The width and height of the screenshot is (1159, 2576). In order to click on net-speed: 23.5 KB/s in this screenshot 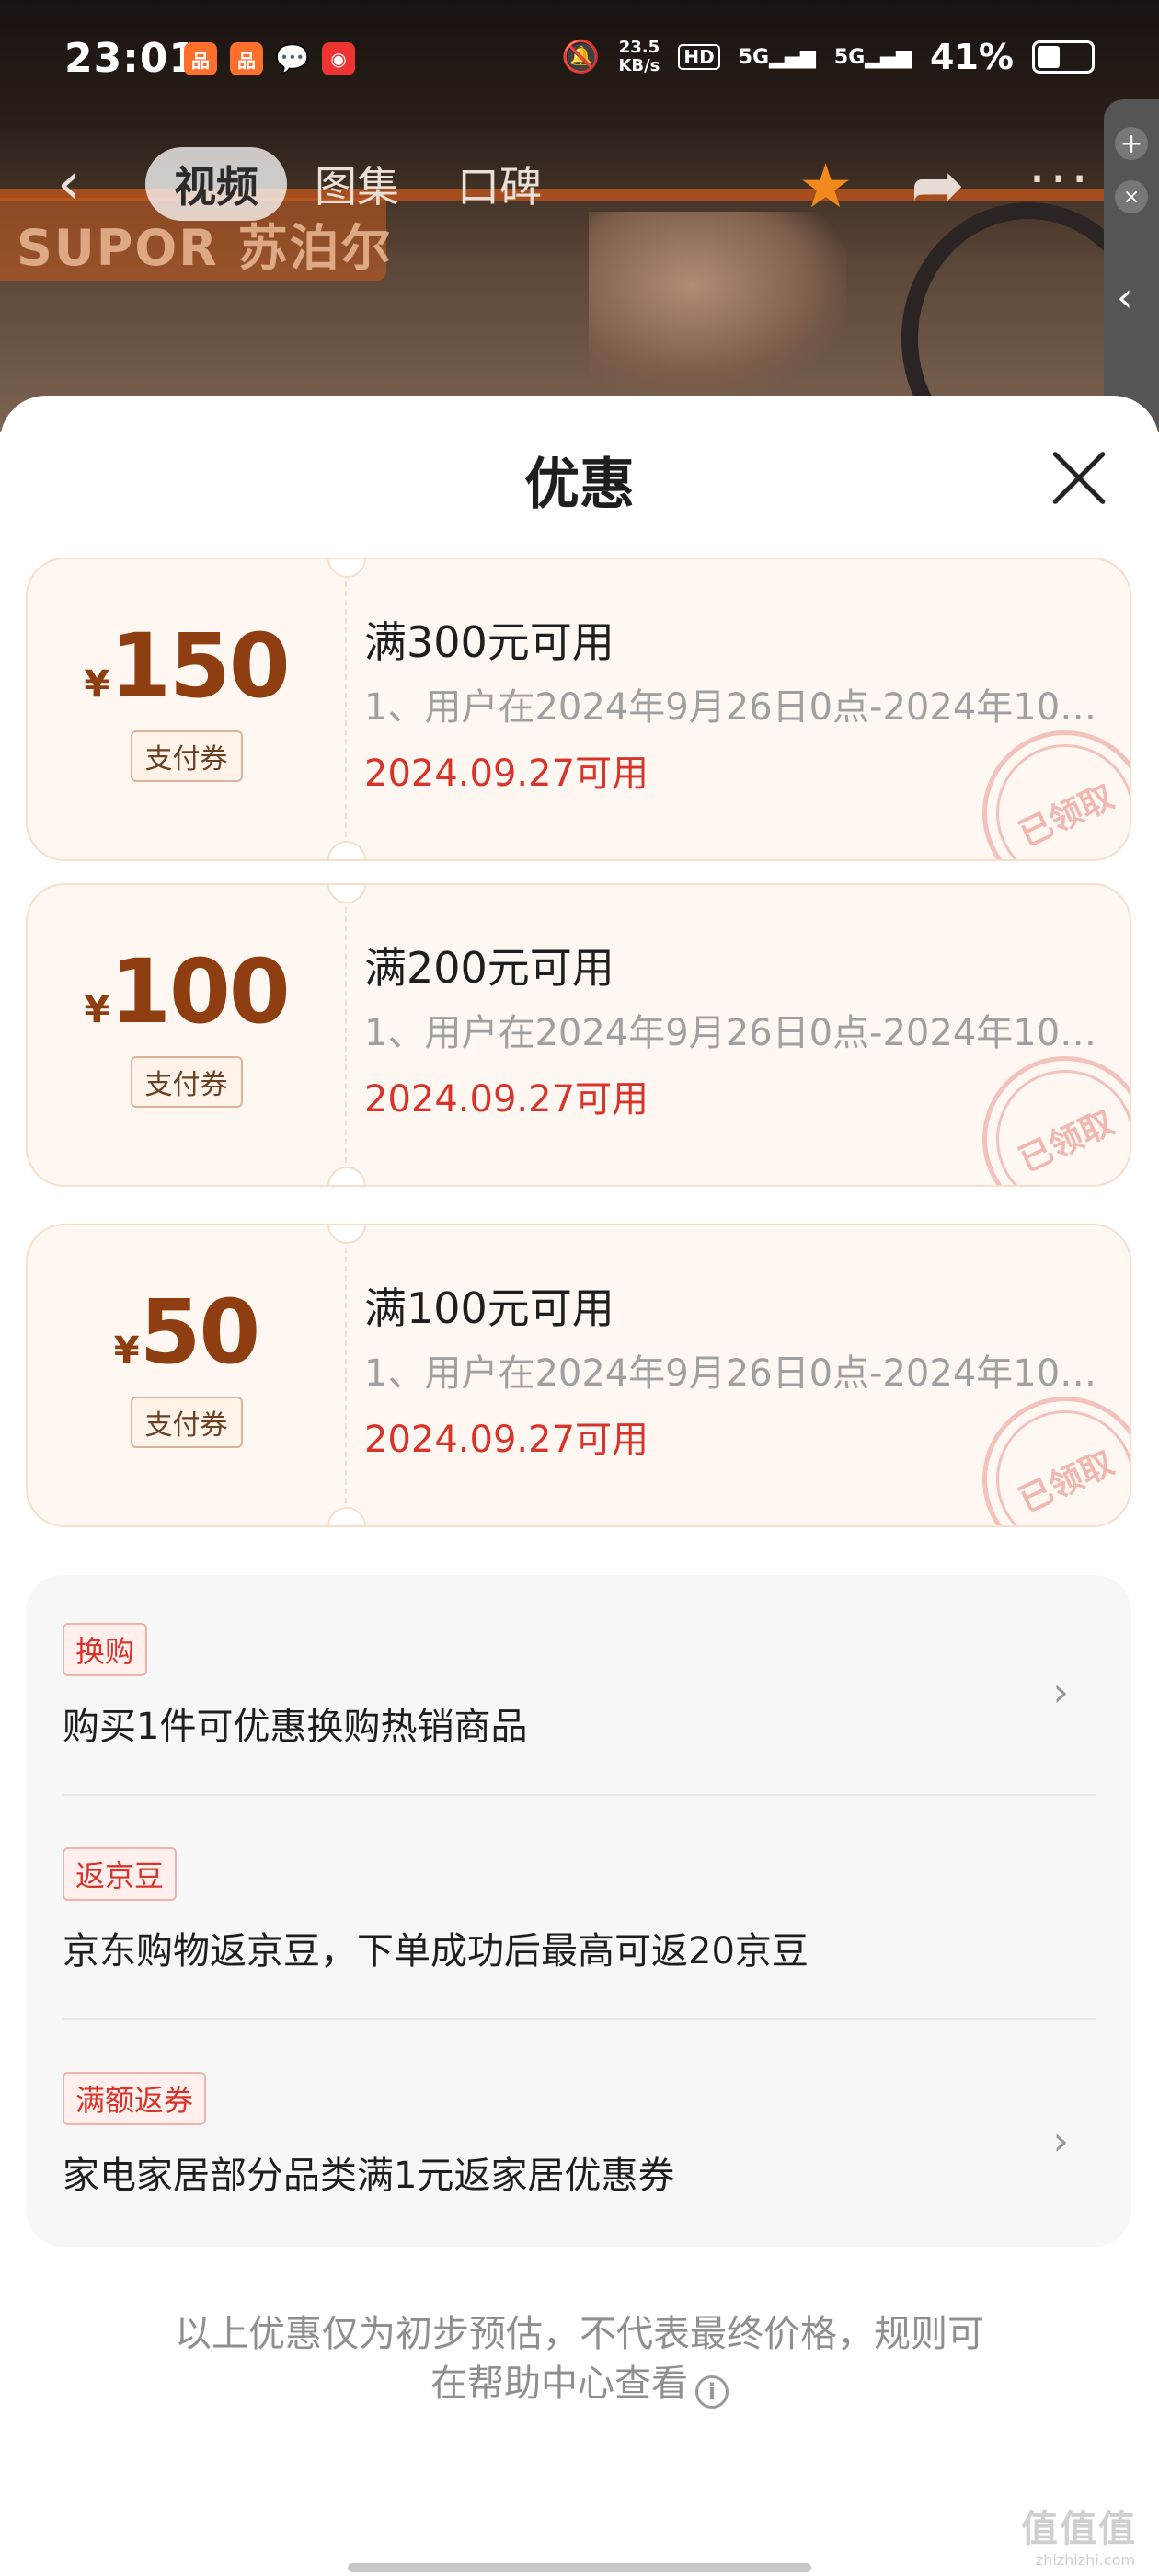, I will do `click(639, 56)`.